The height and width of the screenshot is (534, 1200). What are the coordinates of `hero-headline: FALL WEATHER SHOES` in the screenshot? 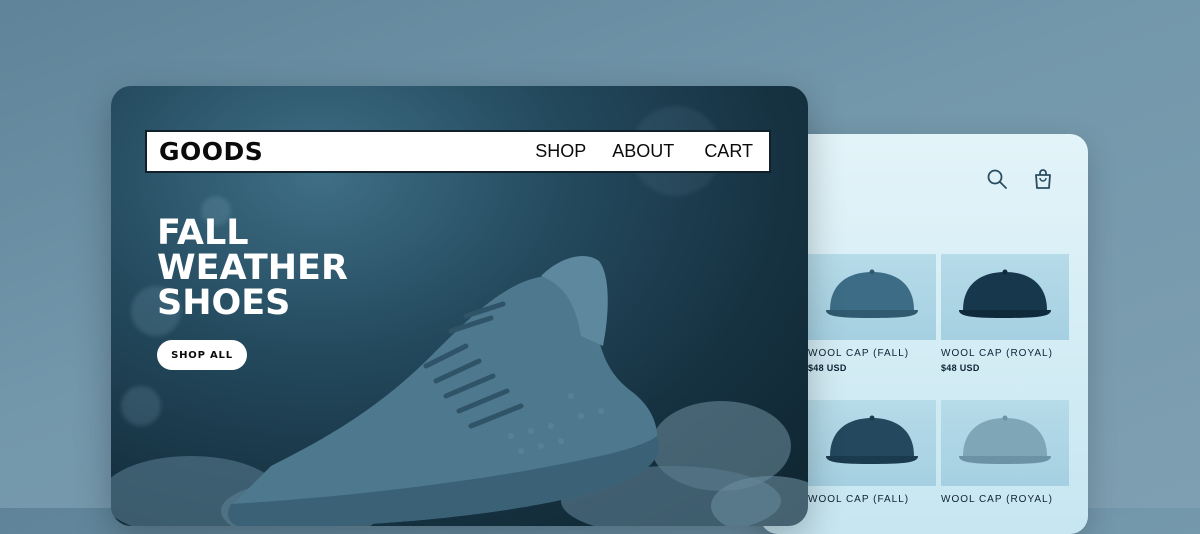 It's located at (252, 268).